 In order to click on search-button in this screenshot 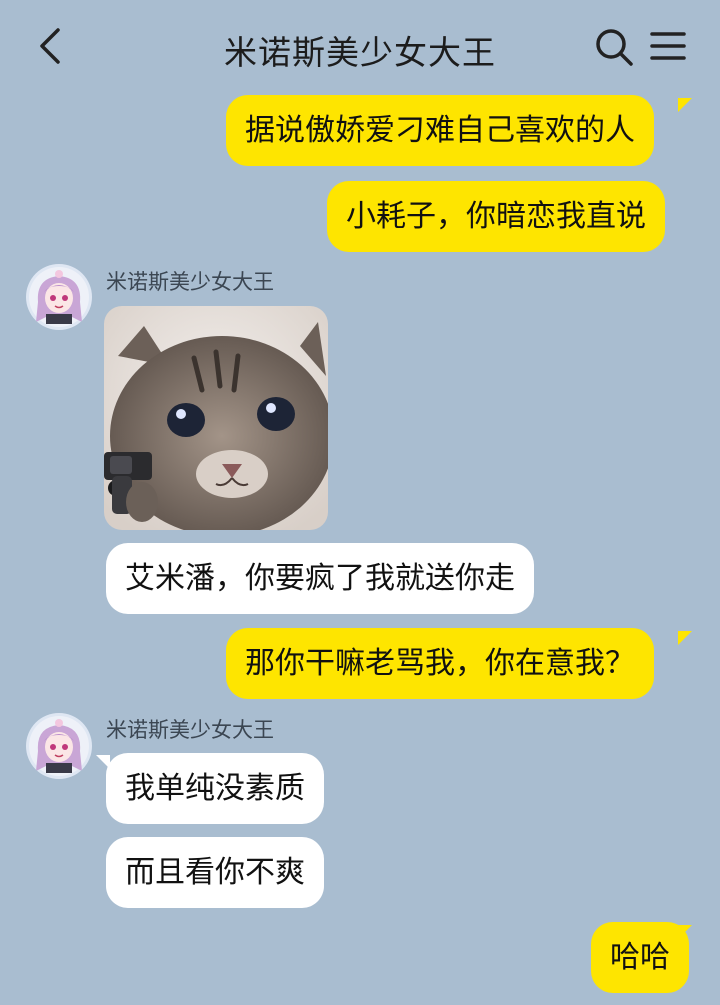, I will do `click(614, 47)`.